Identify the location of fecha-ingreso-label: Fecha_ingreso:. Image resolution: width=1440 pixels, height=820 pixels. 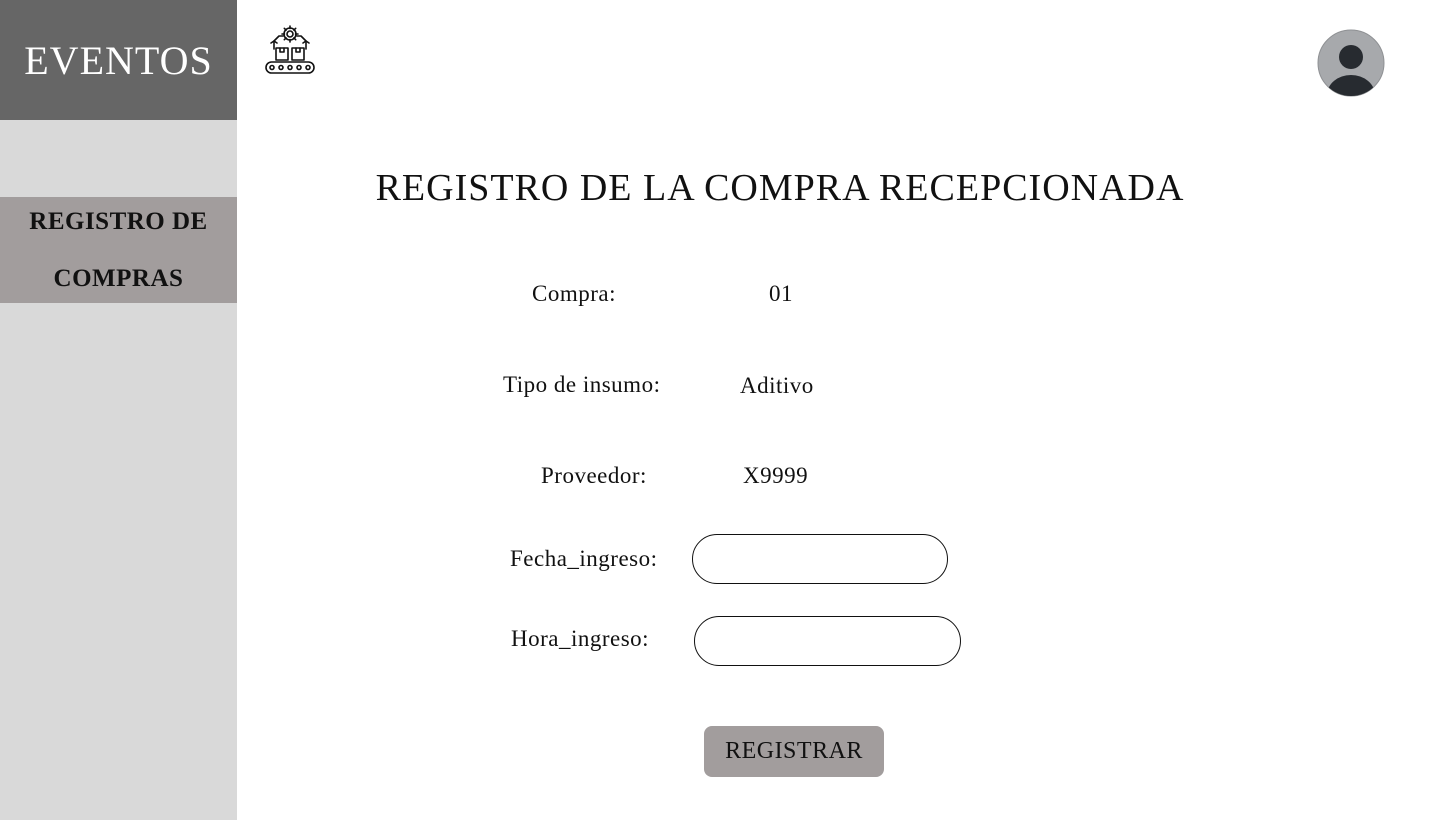
(584, 558).